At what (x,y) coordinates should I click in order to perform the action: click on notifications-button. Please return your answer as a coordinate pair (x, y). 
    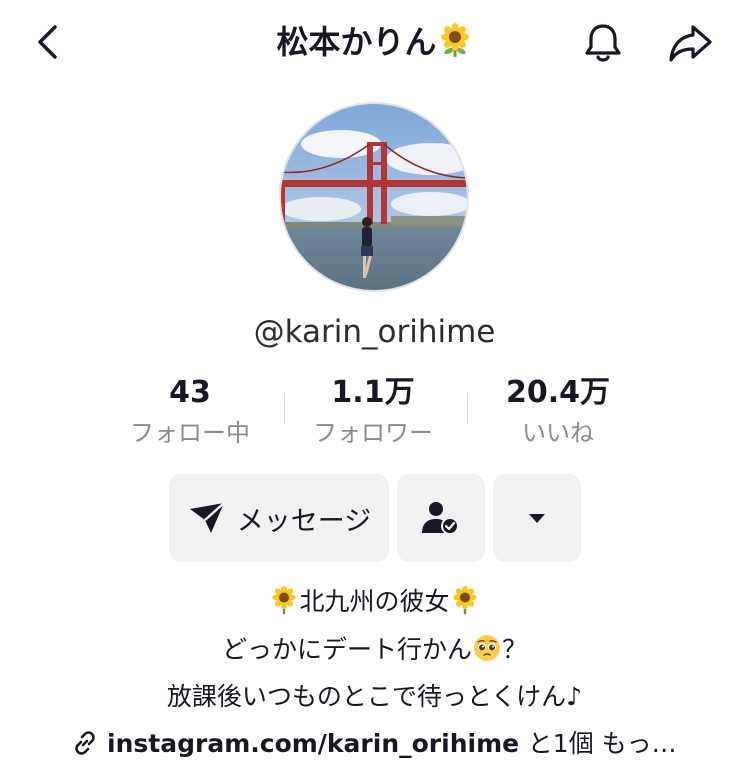
    Looking at the image, I should click on (603, 43).